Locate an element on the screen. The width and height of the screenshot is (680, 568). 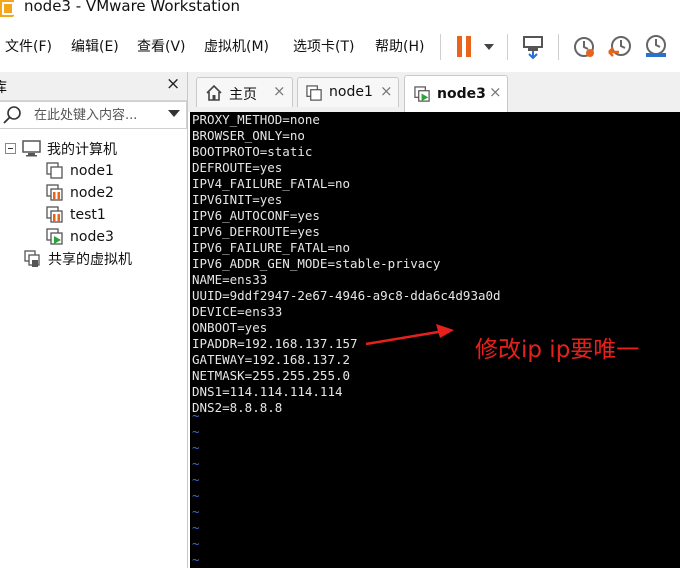
tree-item-label: node2 is located at coordinates (92, 193).